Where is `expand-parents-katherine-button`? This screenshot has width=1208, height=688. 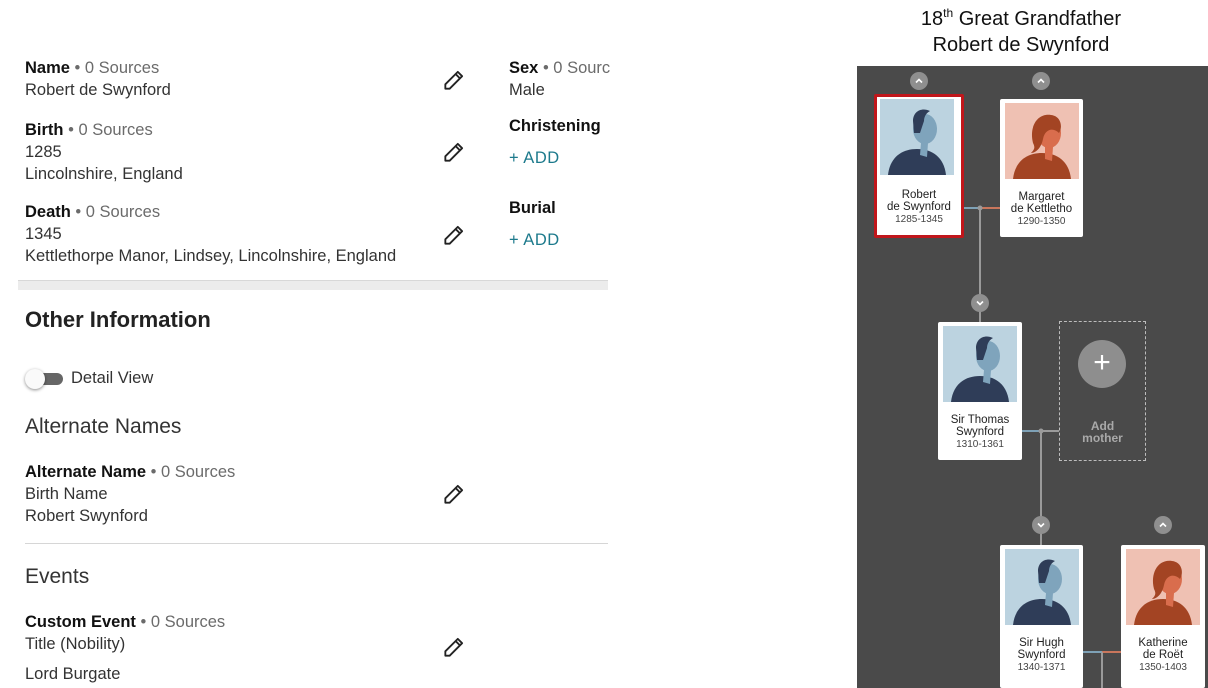 expand-parents-katherine-button is located at coordinates (1163, 525).